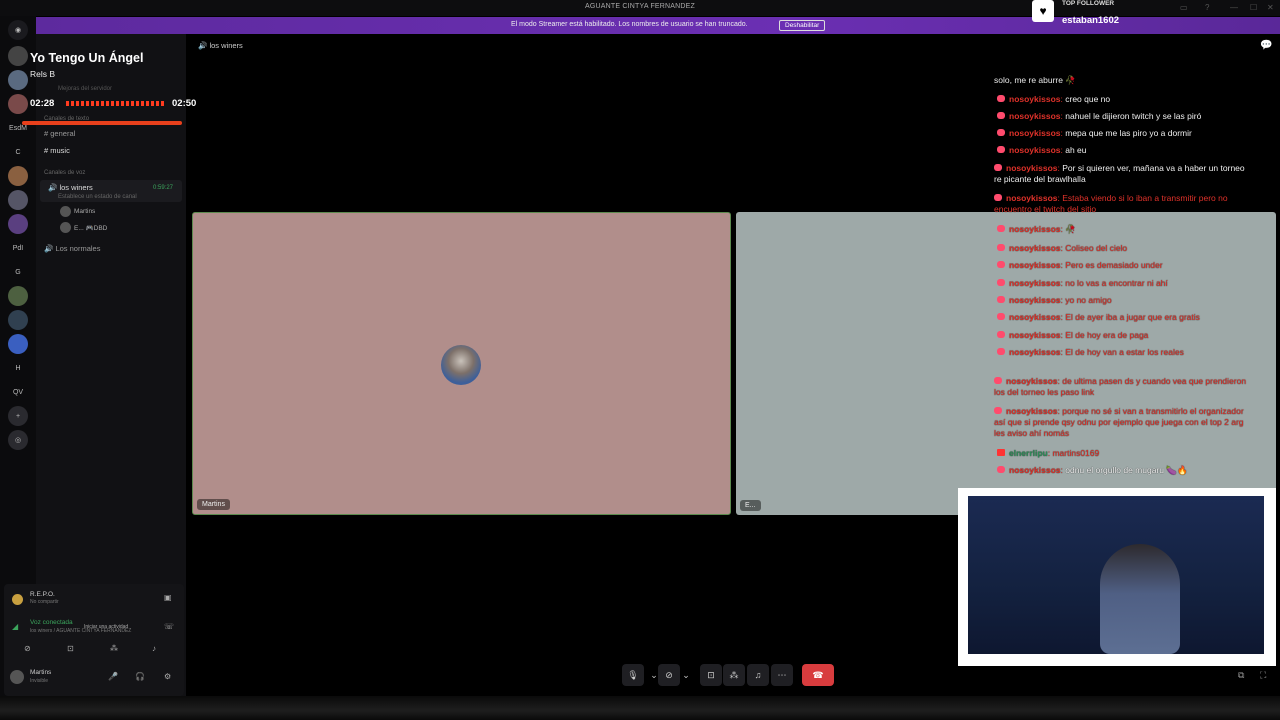 This screenshot has height=720, width=1280. What do you see at coordinates (57, 150) in the screenshot?
I see `channel-music: # music` at bounding box center [57, 150].